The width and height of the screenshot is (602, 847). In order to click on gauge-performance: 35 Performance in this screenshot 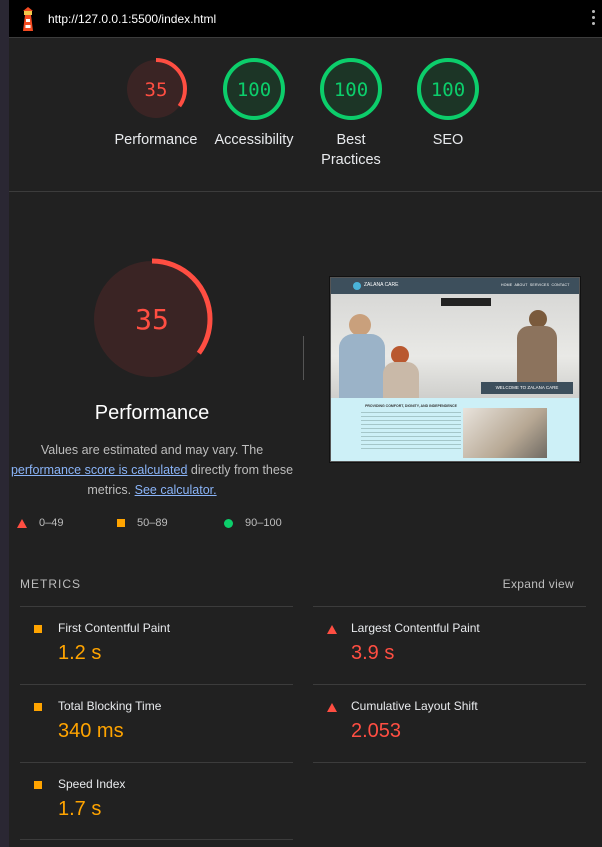, I will do `click(156, 103)`.